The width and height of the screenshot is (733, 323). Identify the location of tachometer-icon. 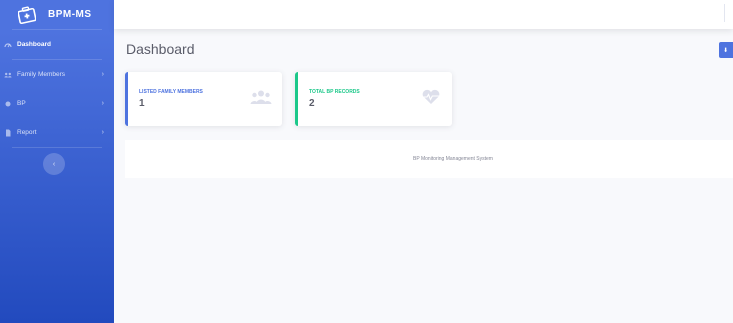
(8, 45).